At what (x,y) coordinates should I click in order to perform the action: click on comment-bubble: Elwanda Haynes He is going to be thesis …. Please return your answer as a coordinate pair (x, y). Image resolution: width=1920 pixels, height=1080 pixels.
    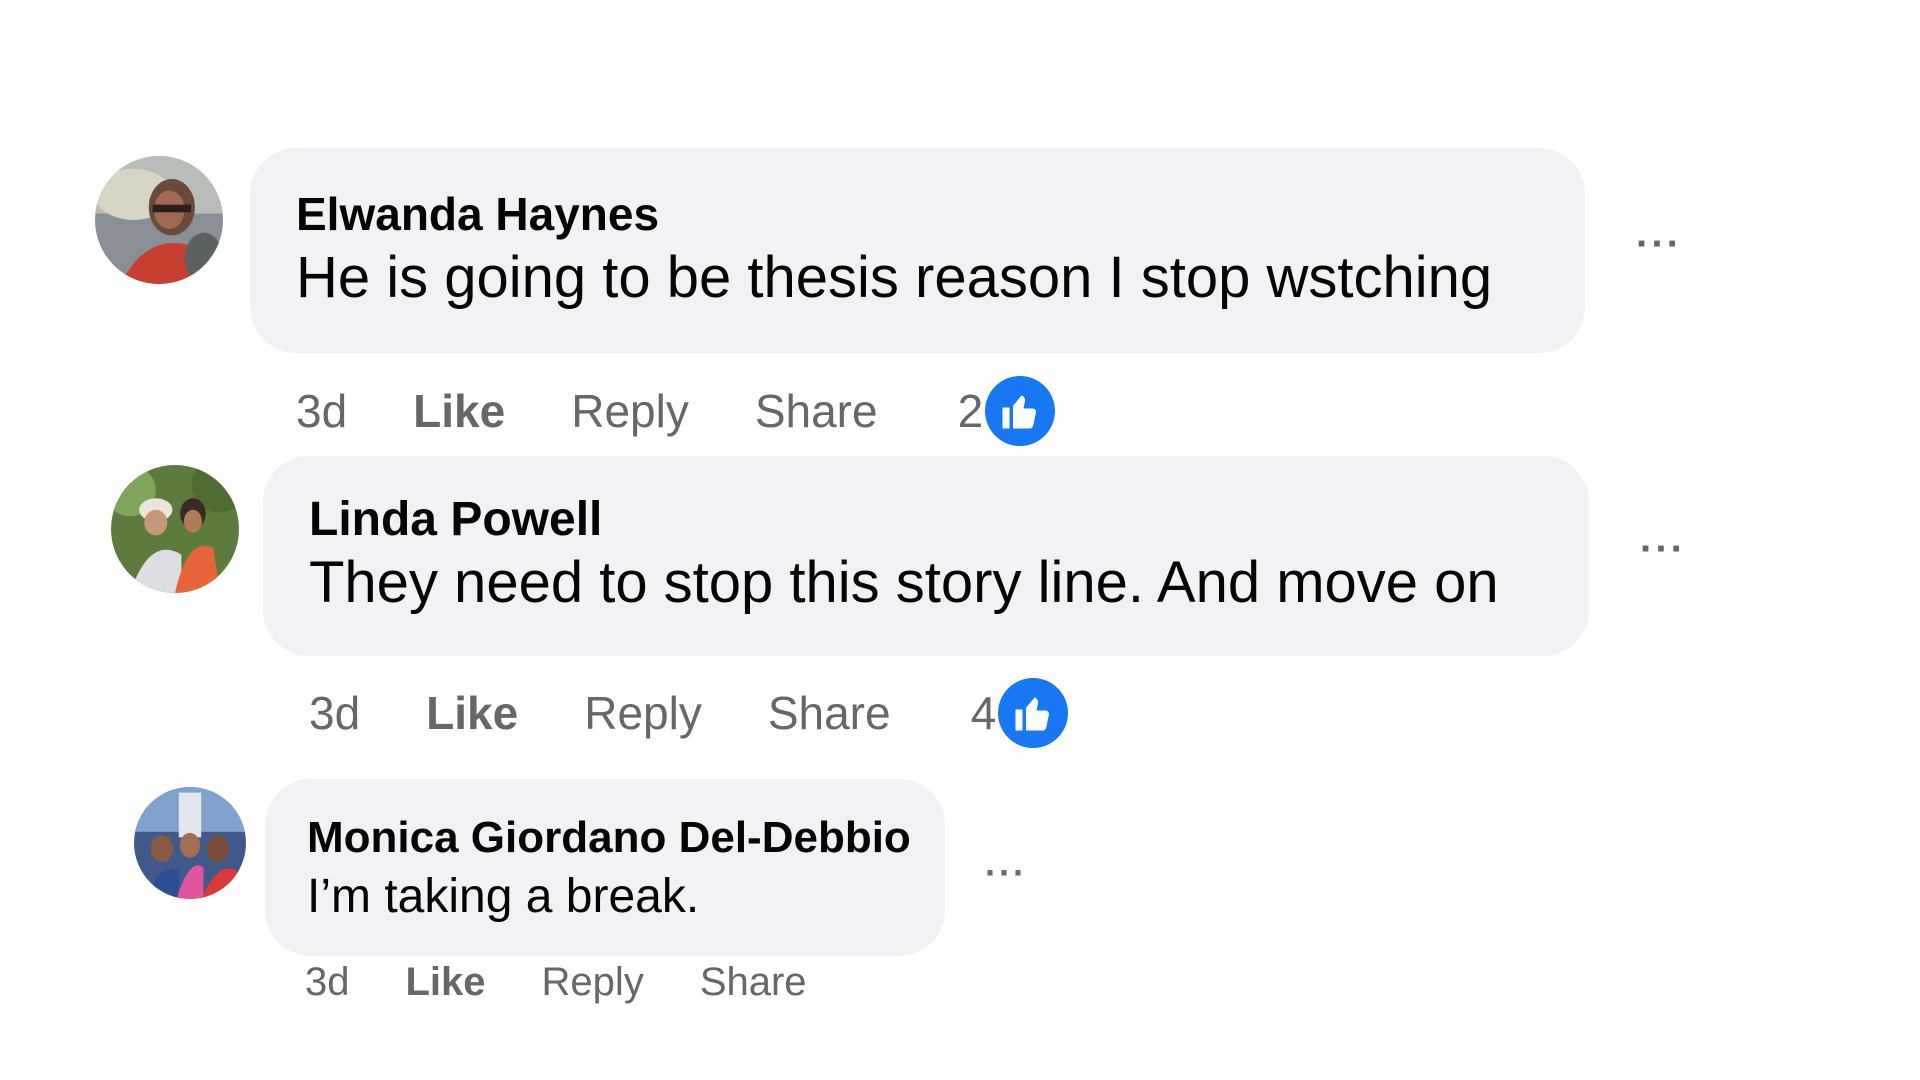
    Looking at the image, I should click on (917, 250).